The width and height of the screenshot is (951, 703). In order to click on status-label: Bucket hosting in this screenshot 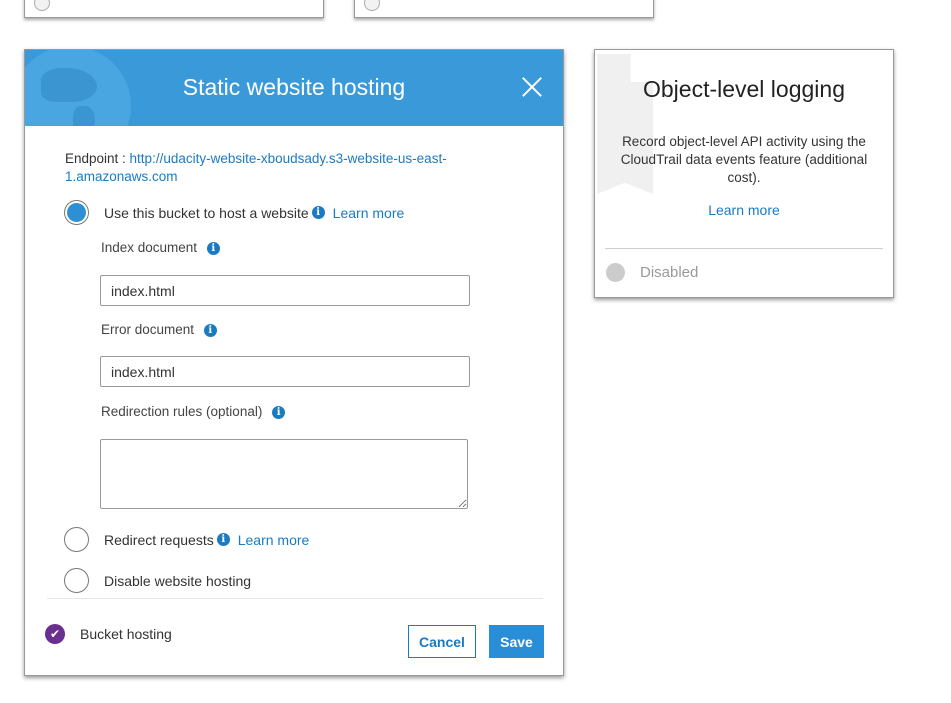, I will do `click(126, 634)`.